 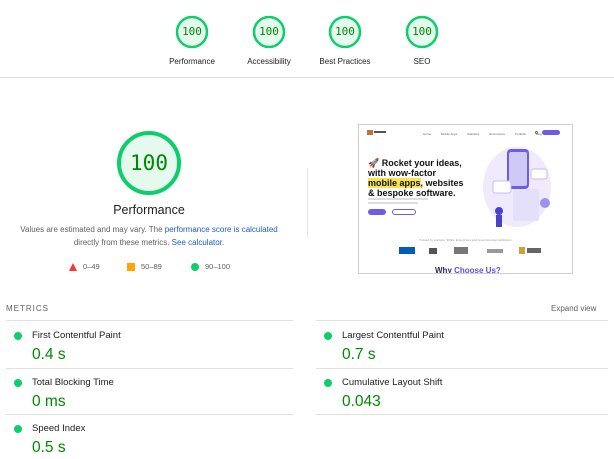 I want to click on metric-label: Total Blocking Time, so click(x=73, y=382).